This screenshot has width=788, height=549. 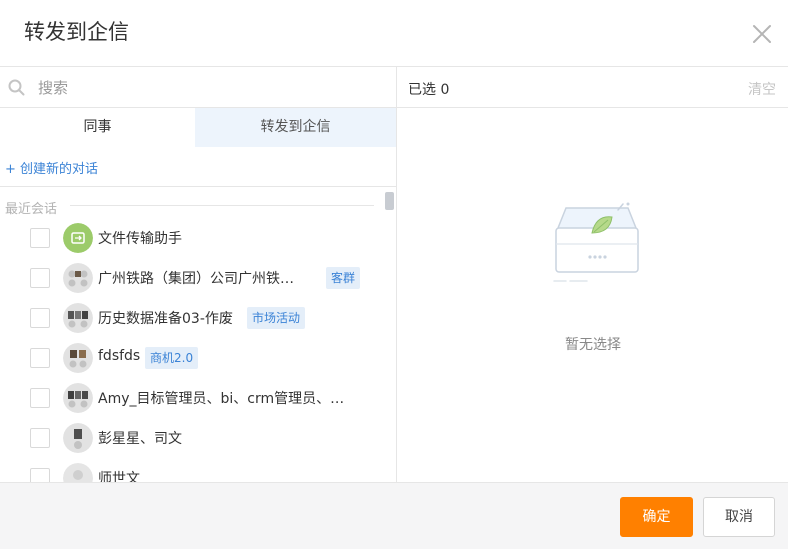 I want to click on search-bar, so click(x=198, y=87).